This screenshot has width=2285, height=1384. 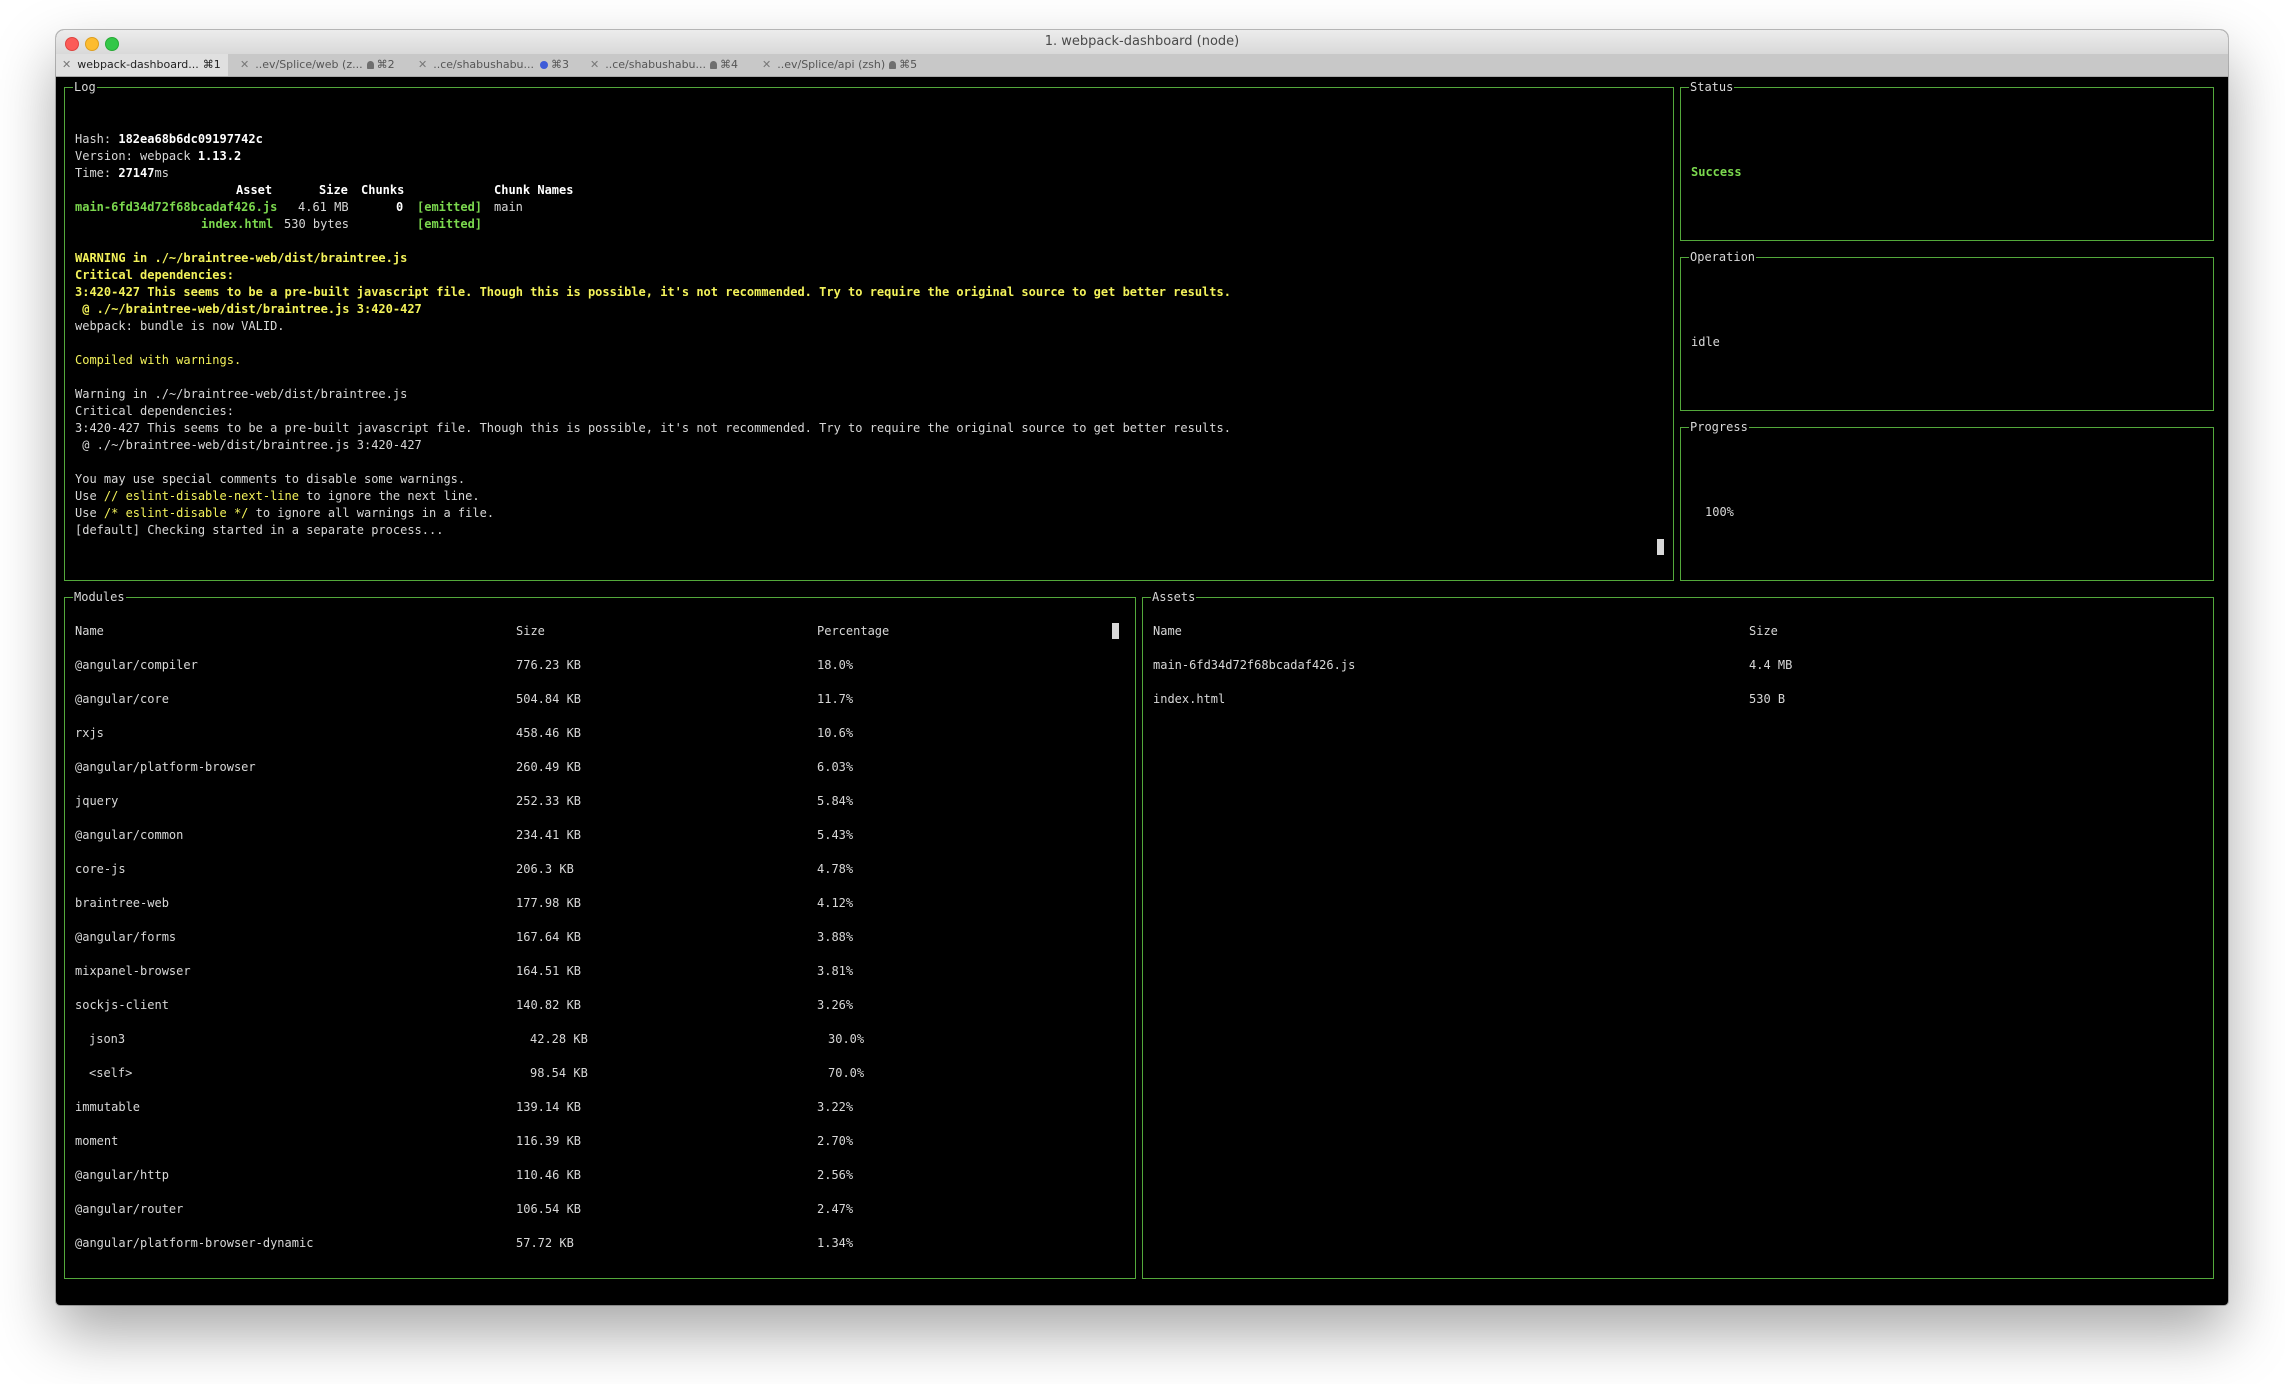 What do you see at coordinates (1167, 631) in the screenshot?
I see `assets-name-header: Name` at bounding box center [1167, 631].